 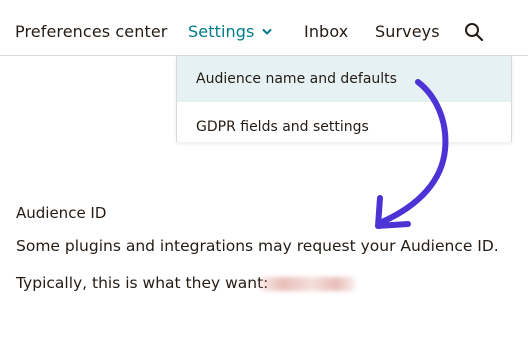 What do you see at coordinates (91, 32) in the screenshot?
I see `nav-preferences-center: Preferences center` at bounding box center [91, 32].